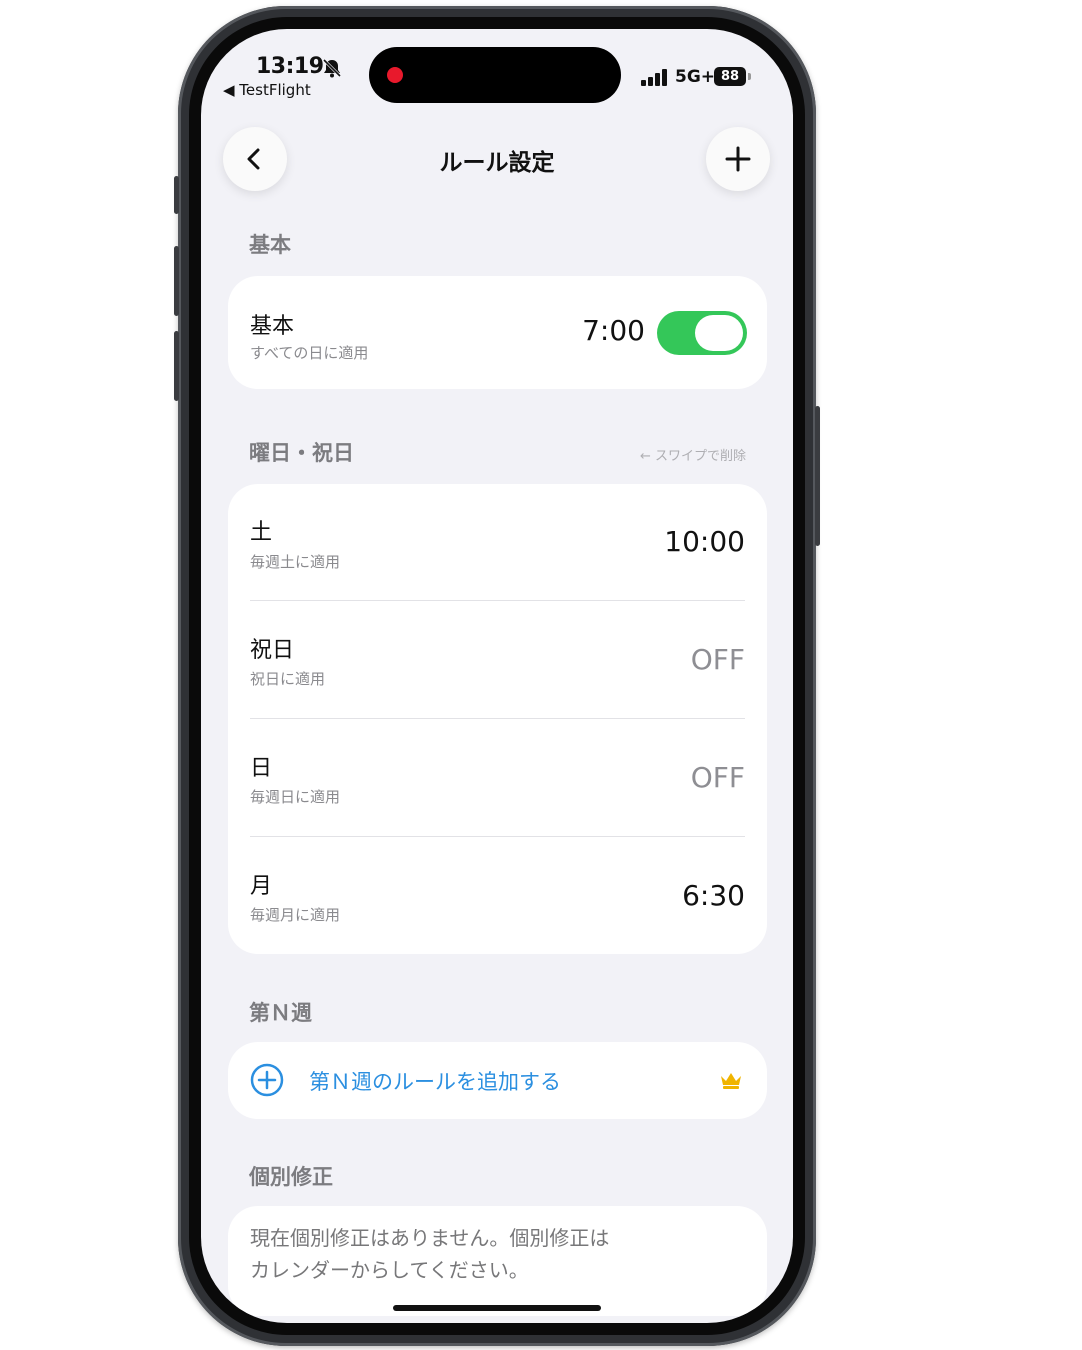 The image size is (1082, 1350). Describe the element at coordinates (692, 456) in the screenshot. I see `swipe-delete-hint: ← スワイプで削除` at that location.